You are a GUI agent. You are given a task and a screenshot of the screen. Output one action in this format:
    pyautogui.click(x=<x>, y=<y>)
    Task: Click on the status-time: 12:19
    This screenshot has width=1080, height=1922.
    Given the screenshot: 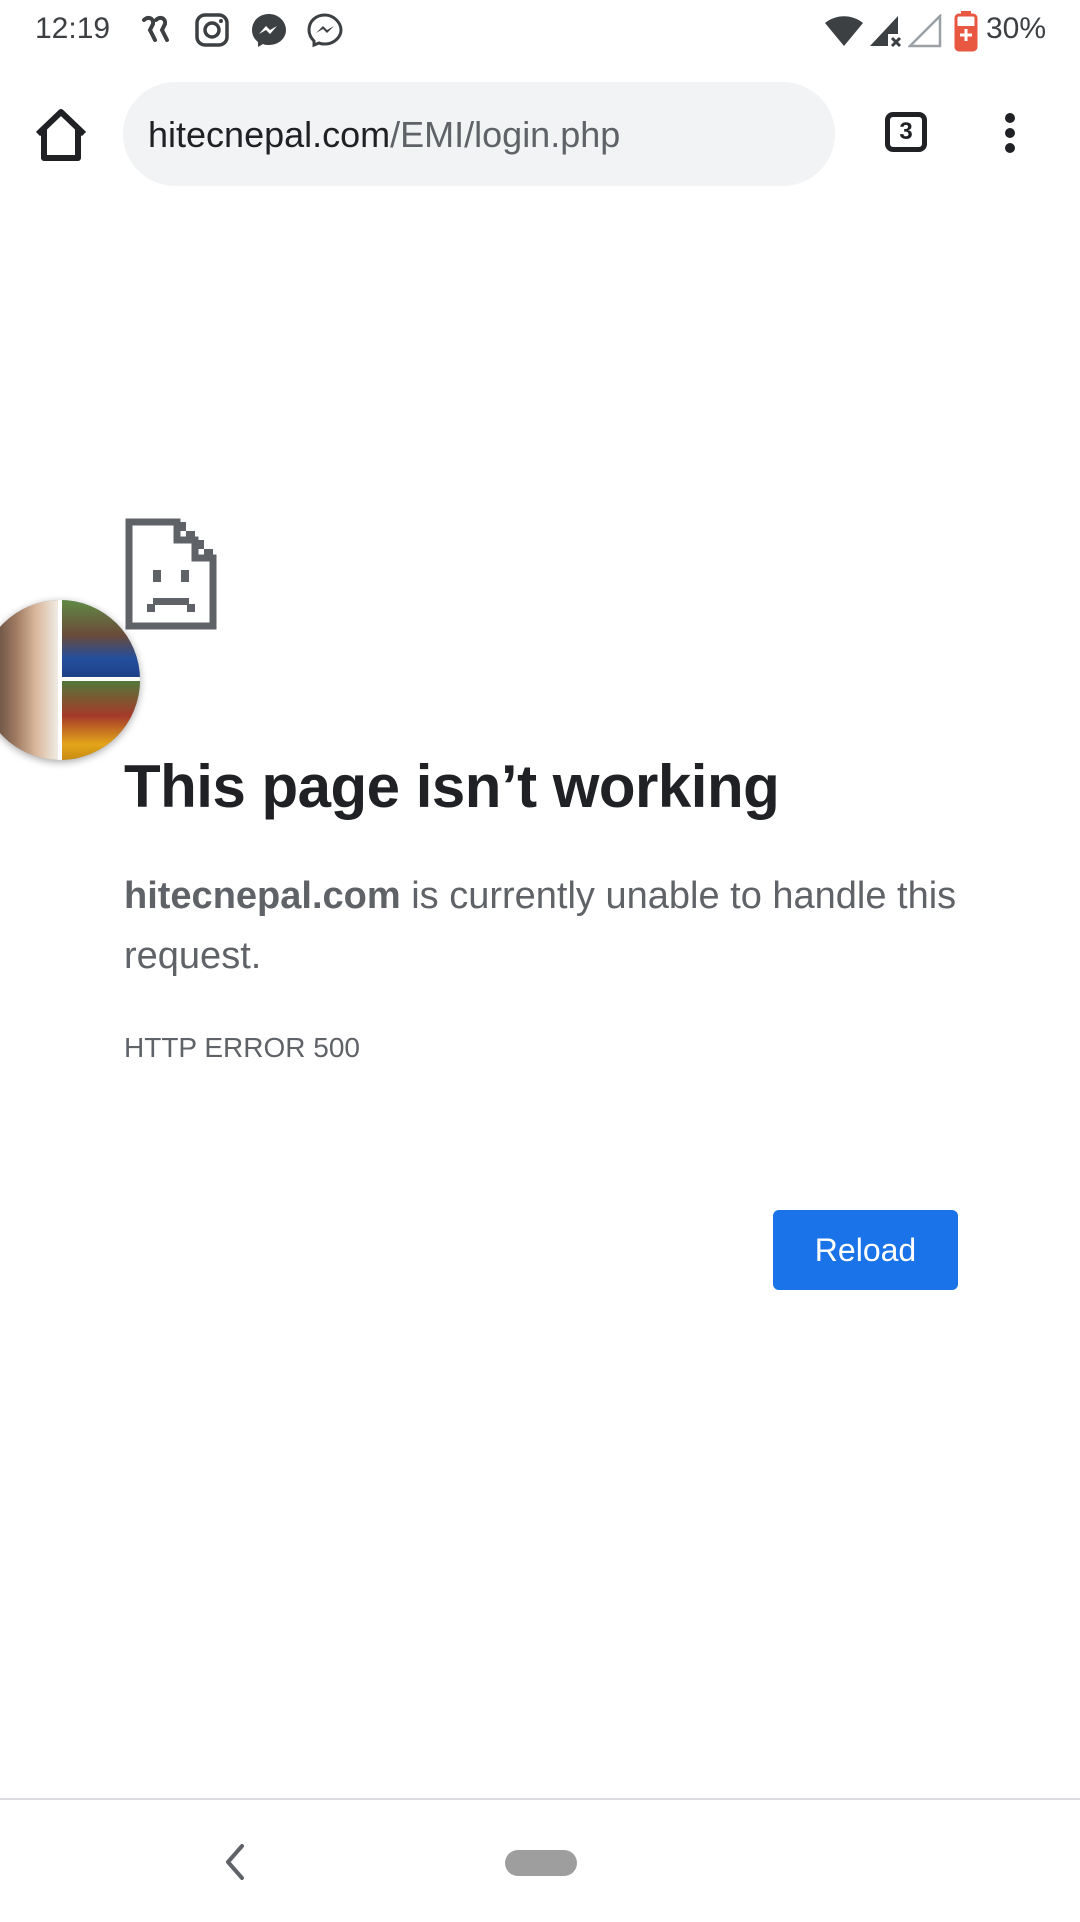 What is the action you would take?
    pyautogui.click(x=73, y=28)
    